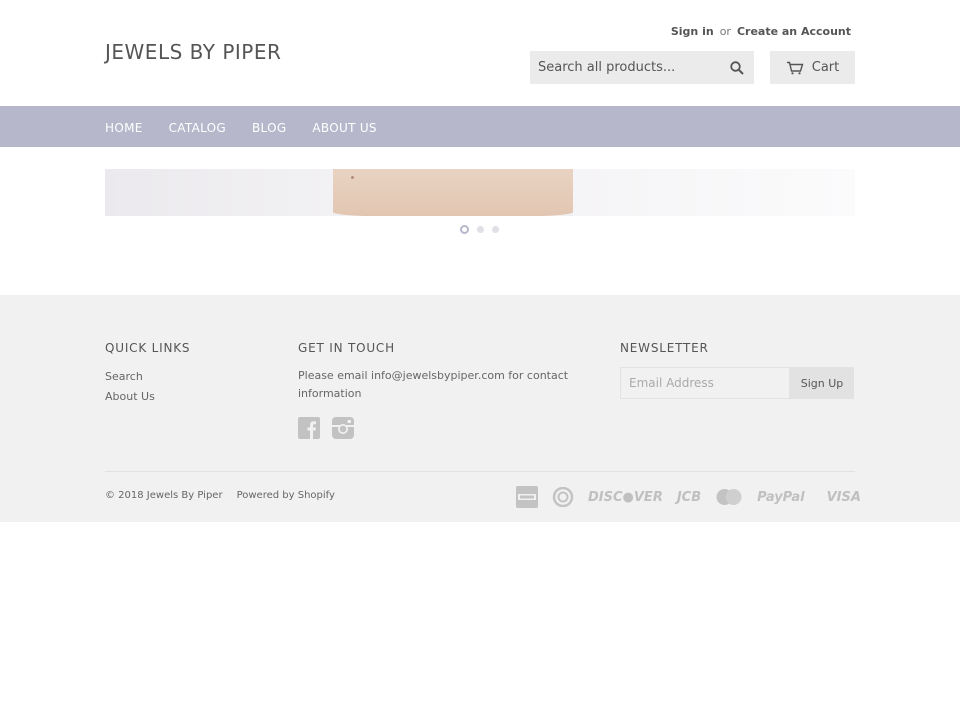 The image size is (960, 720). What do you see at coordinates (197, 128) in the screenshot?
I see `nav-item-catalog: CATALOG` at bounding box center [197, 128].